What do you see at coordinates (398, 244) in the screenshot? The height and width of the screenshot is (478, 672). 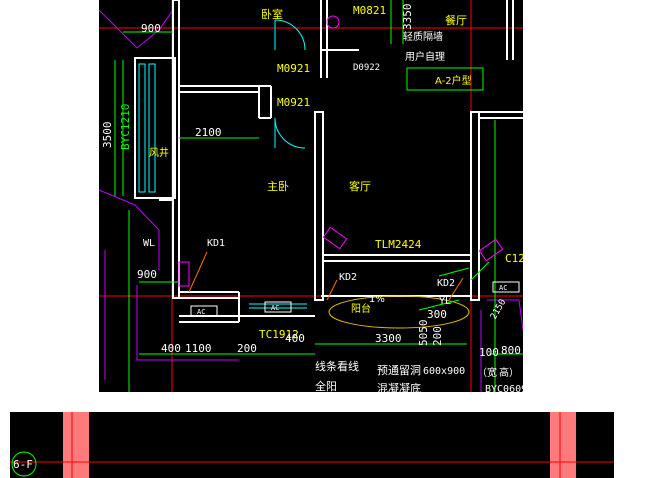 I see `door-label-tlm2424: TLM2424` at bounding box center [398, 244].